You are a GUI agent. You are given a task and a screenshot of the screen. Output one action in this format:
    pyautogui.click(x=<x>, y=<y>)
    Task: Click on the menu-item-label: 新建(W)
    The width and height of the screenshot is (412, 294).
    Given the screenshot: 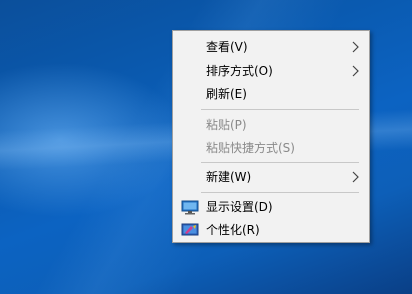 What is the action you would take?
    pyautogui.click(x=229, y=177)
    